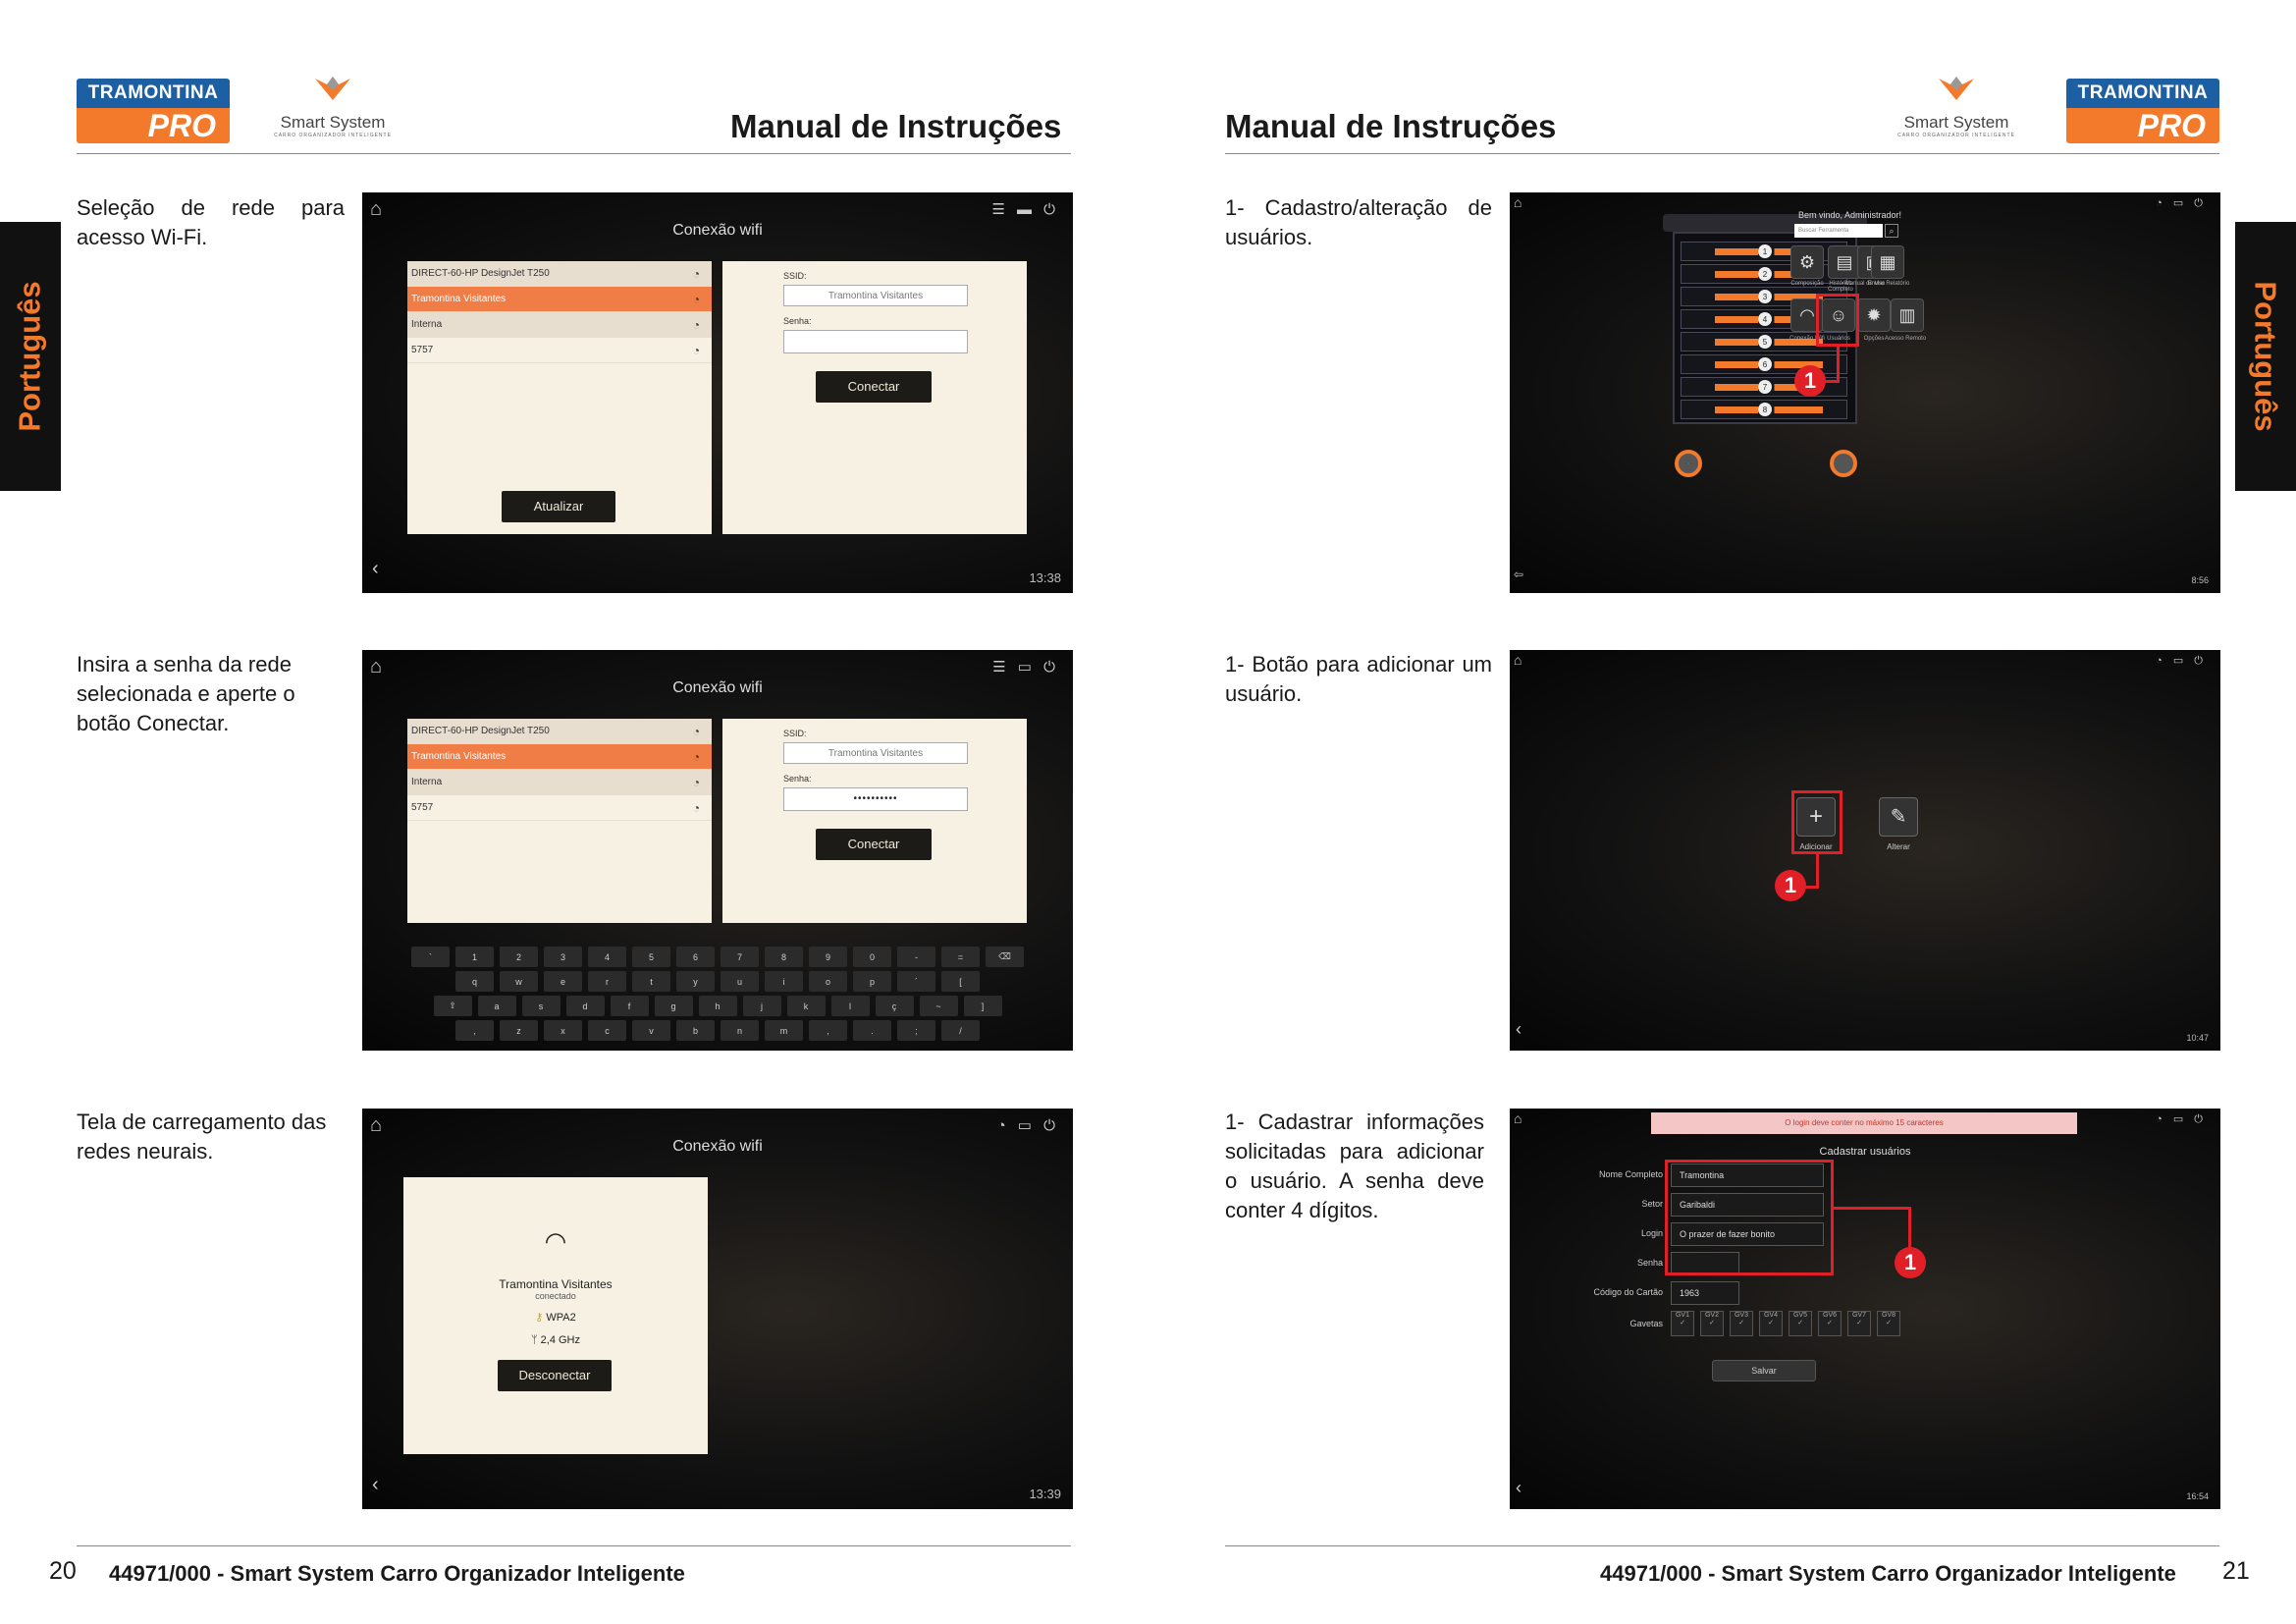 The height and width of the screenshot is (1624, 2296). I want to click on keyboard-key: h, so click(718, 1006).